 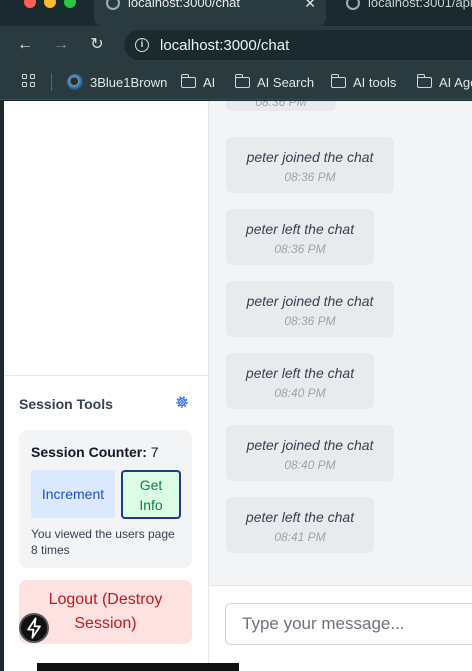 What do you see at coordinates (286, 82) in the screenshot?
I see `bookmark-label: AI Search` at bounding box center [286, 82].